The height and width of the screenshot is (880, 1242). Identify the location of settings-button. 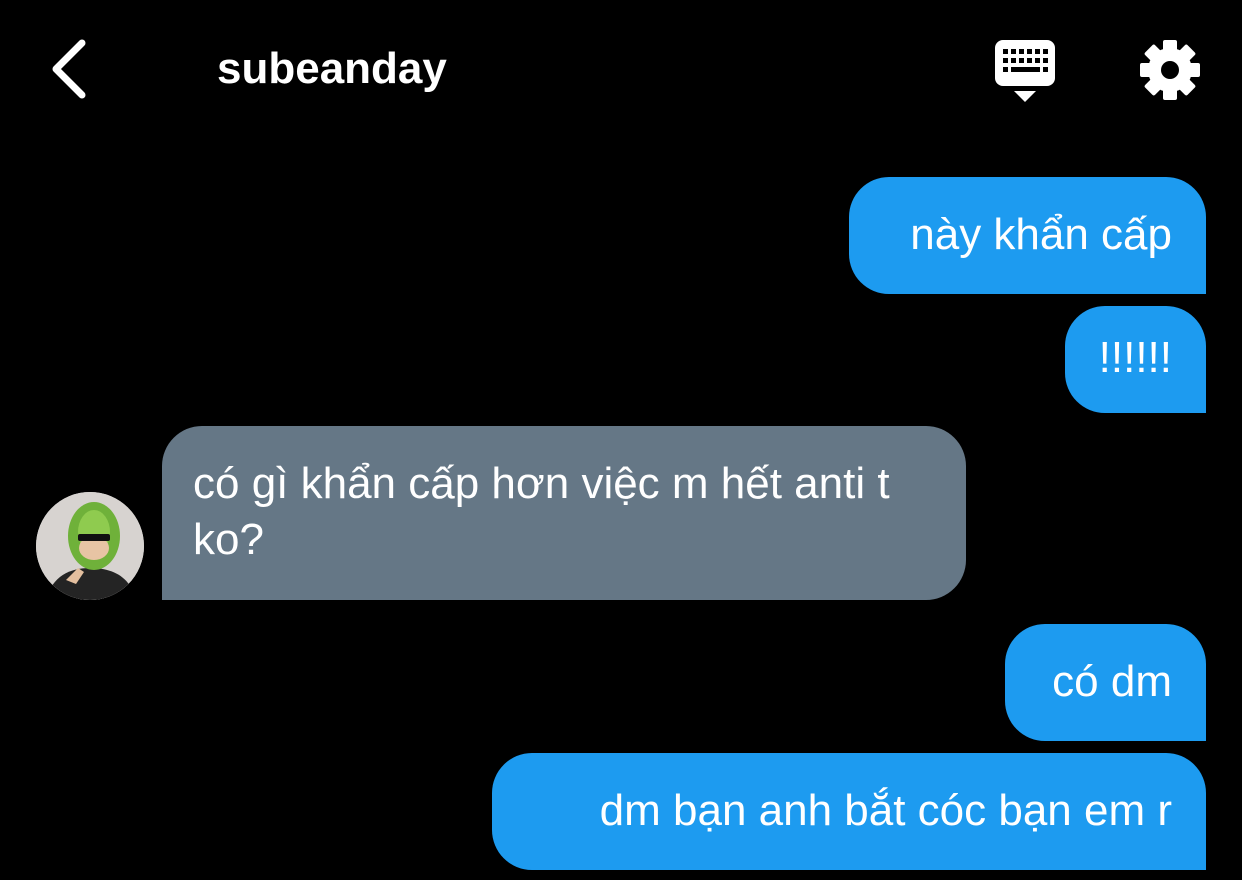
(1170, 70).